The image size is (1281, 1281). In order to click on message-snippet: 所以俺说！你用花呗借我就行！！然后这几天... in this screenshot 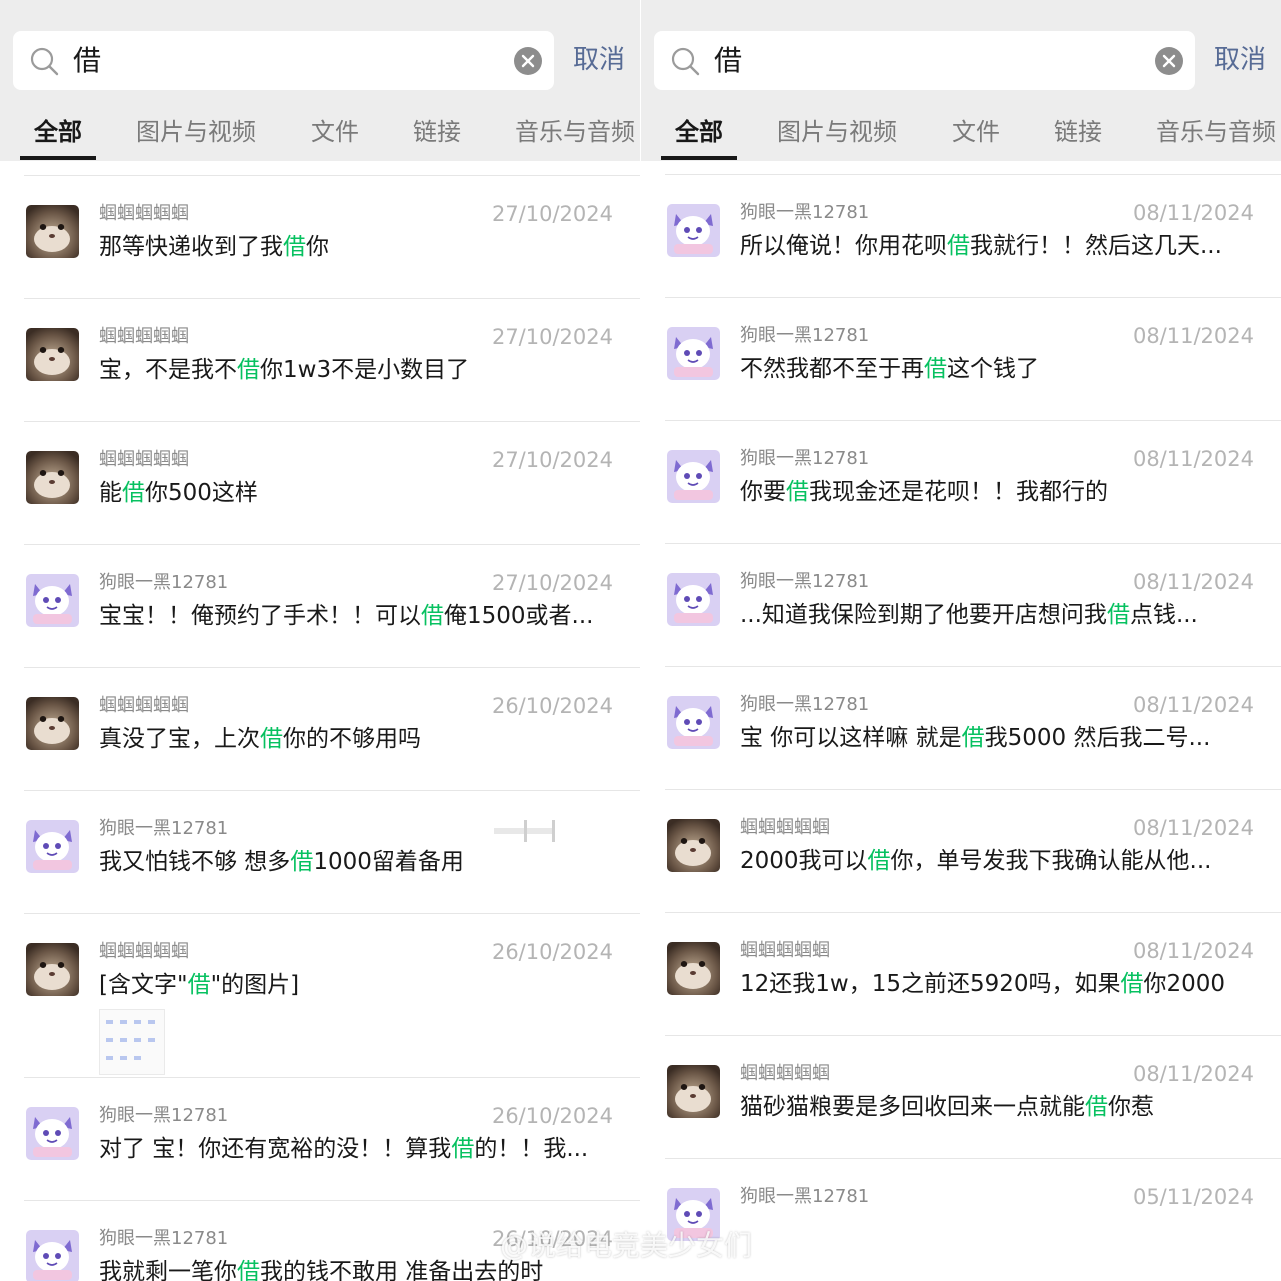, I will do `click(996, 246)`.